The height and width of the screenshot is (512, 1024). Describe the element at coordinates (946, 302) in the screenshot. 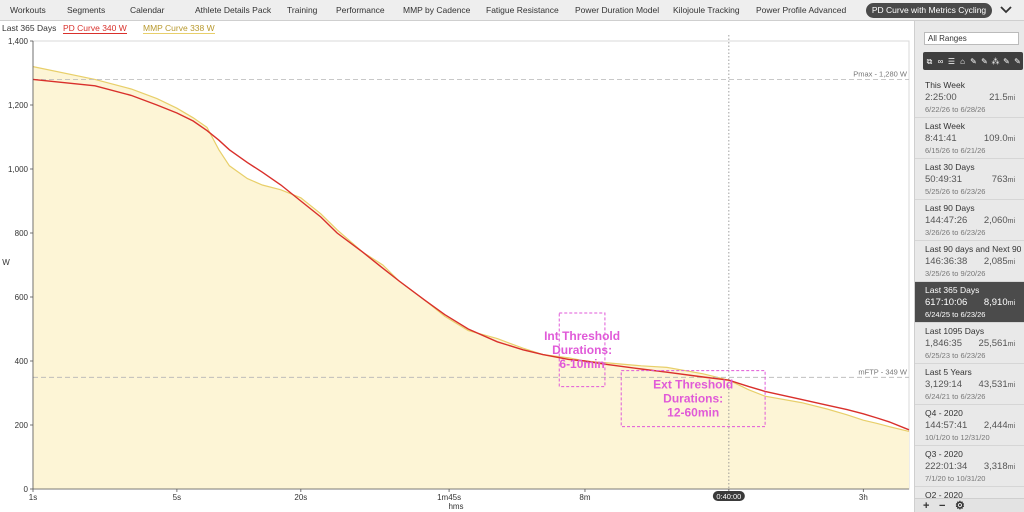

I see `period-duration: 617:10:06` at that location.